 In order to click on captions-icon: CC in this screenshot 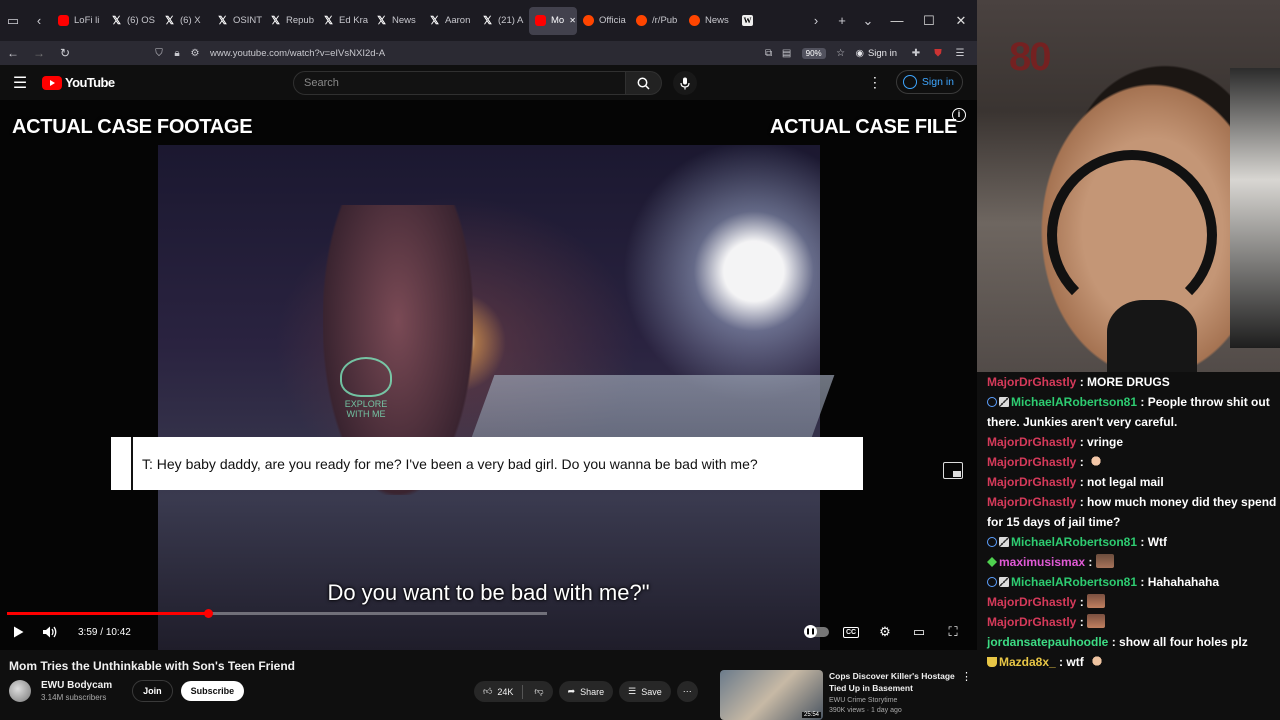, I will do `click(851, 632)`.